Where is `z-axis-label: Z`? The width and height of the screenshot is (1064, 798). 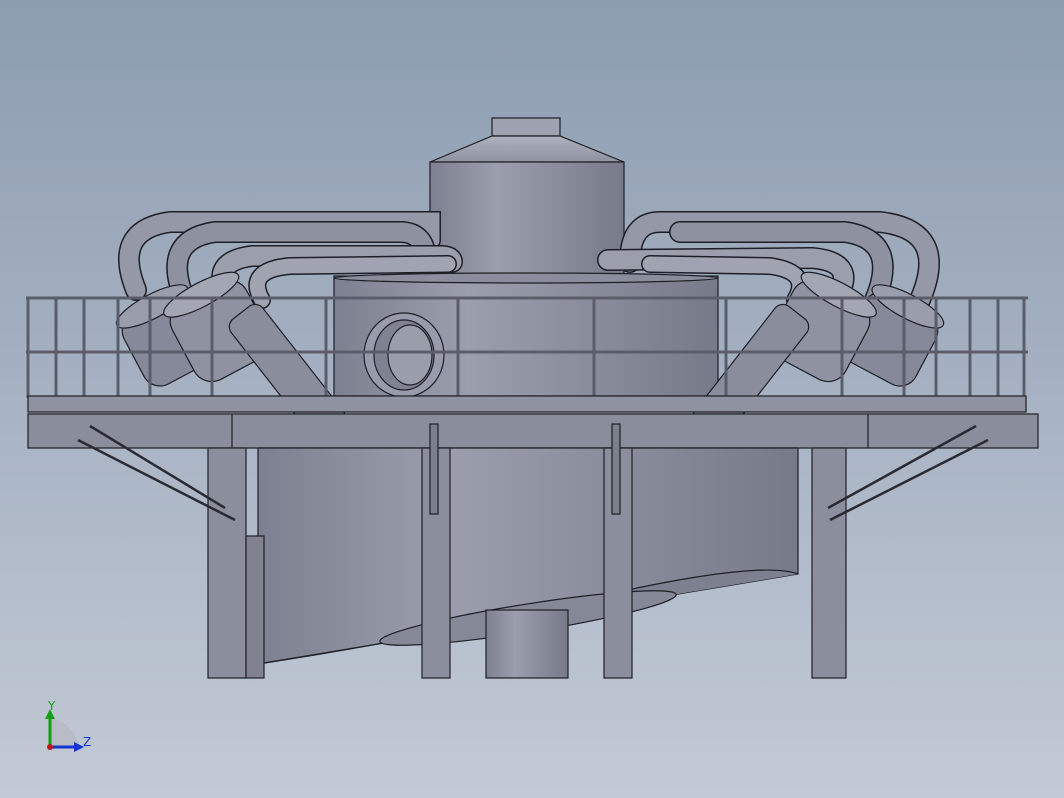 z-axis-label: Z is located at coordinates (87, 742).